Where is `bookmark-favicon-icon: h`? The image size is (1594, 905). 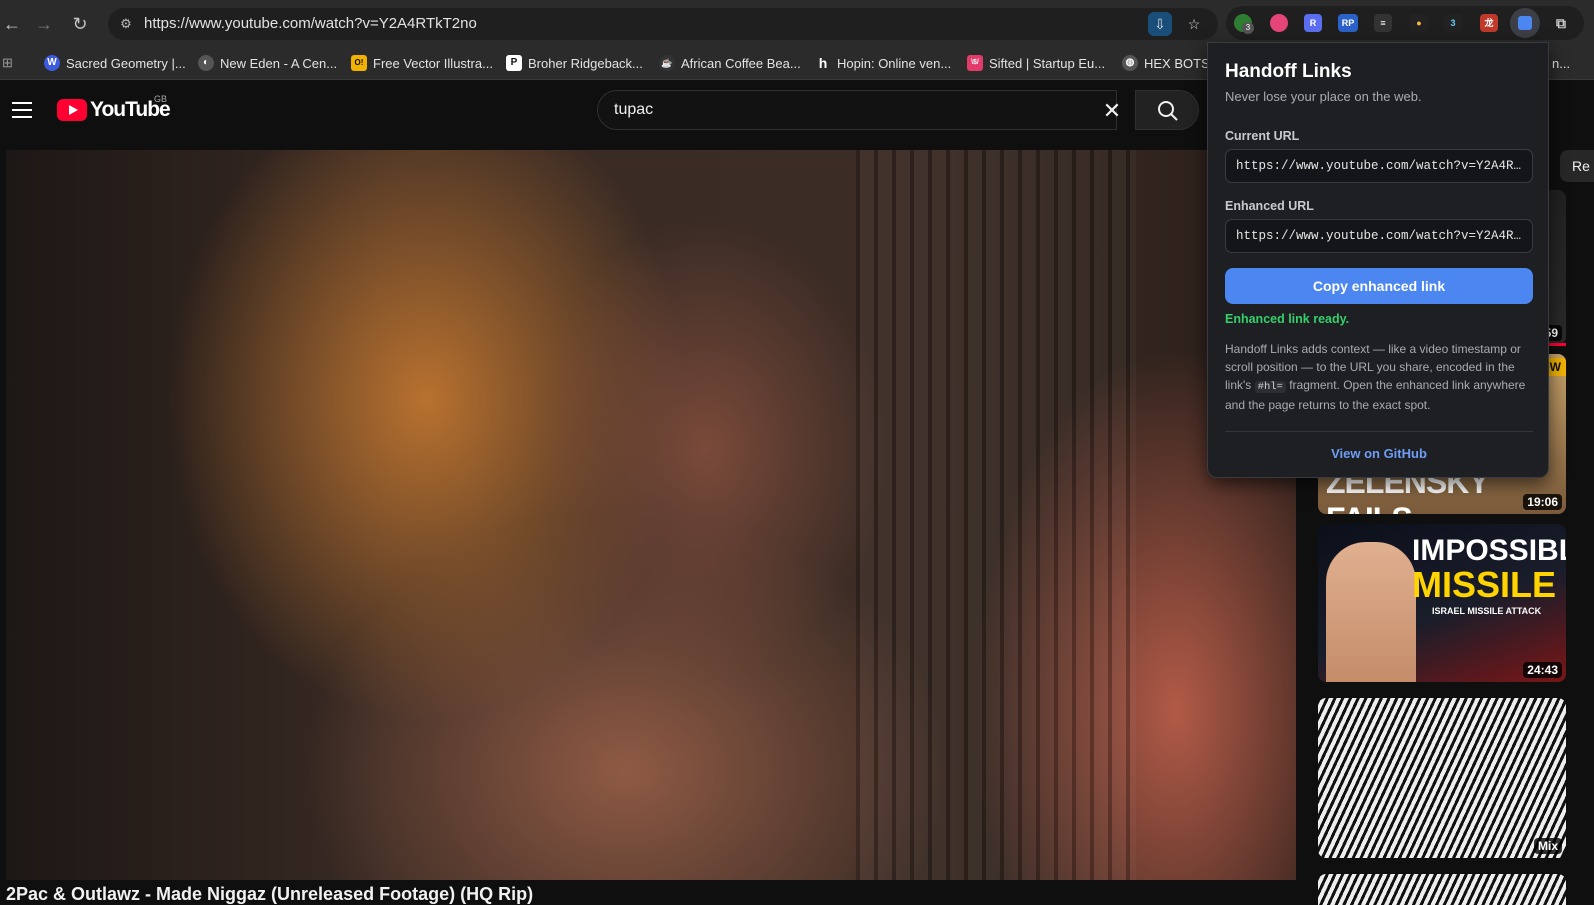 bookmark-favicon-icon: h is located at coordinates (823, 63).